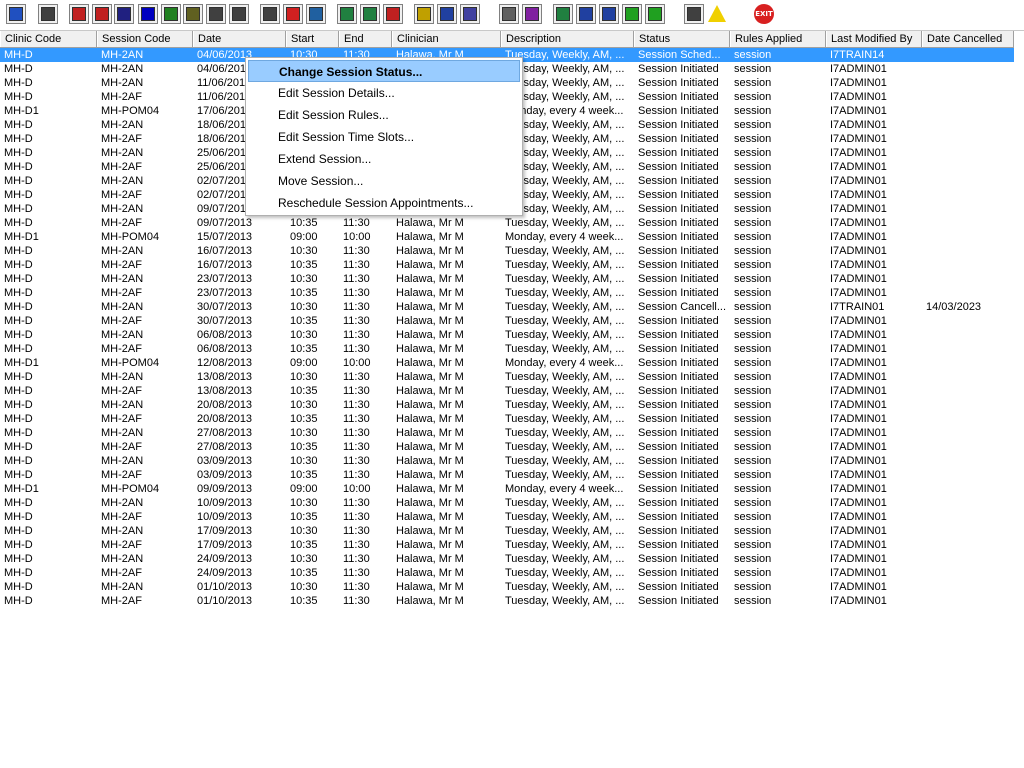 This screenshot has height=768, width=1024. Describe the element at coordinates (16, 14) in the screenshot. I see `user-lookup-button` at that location.